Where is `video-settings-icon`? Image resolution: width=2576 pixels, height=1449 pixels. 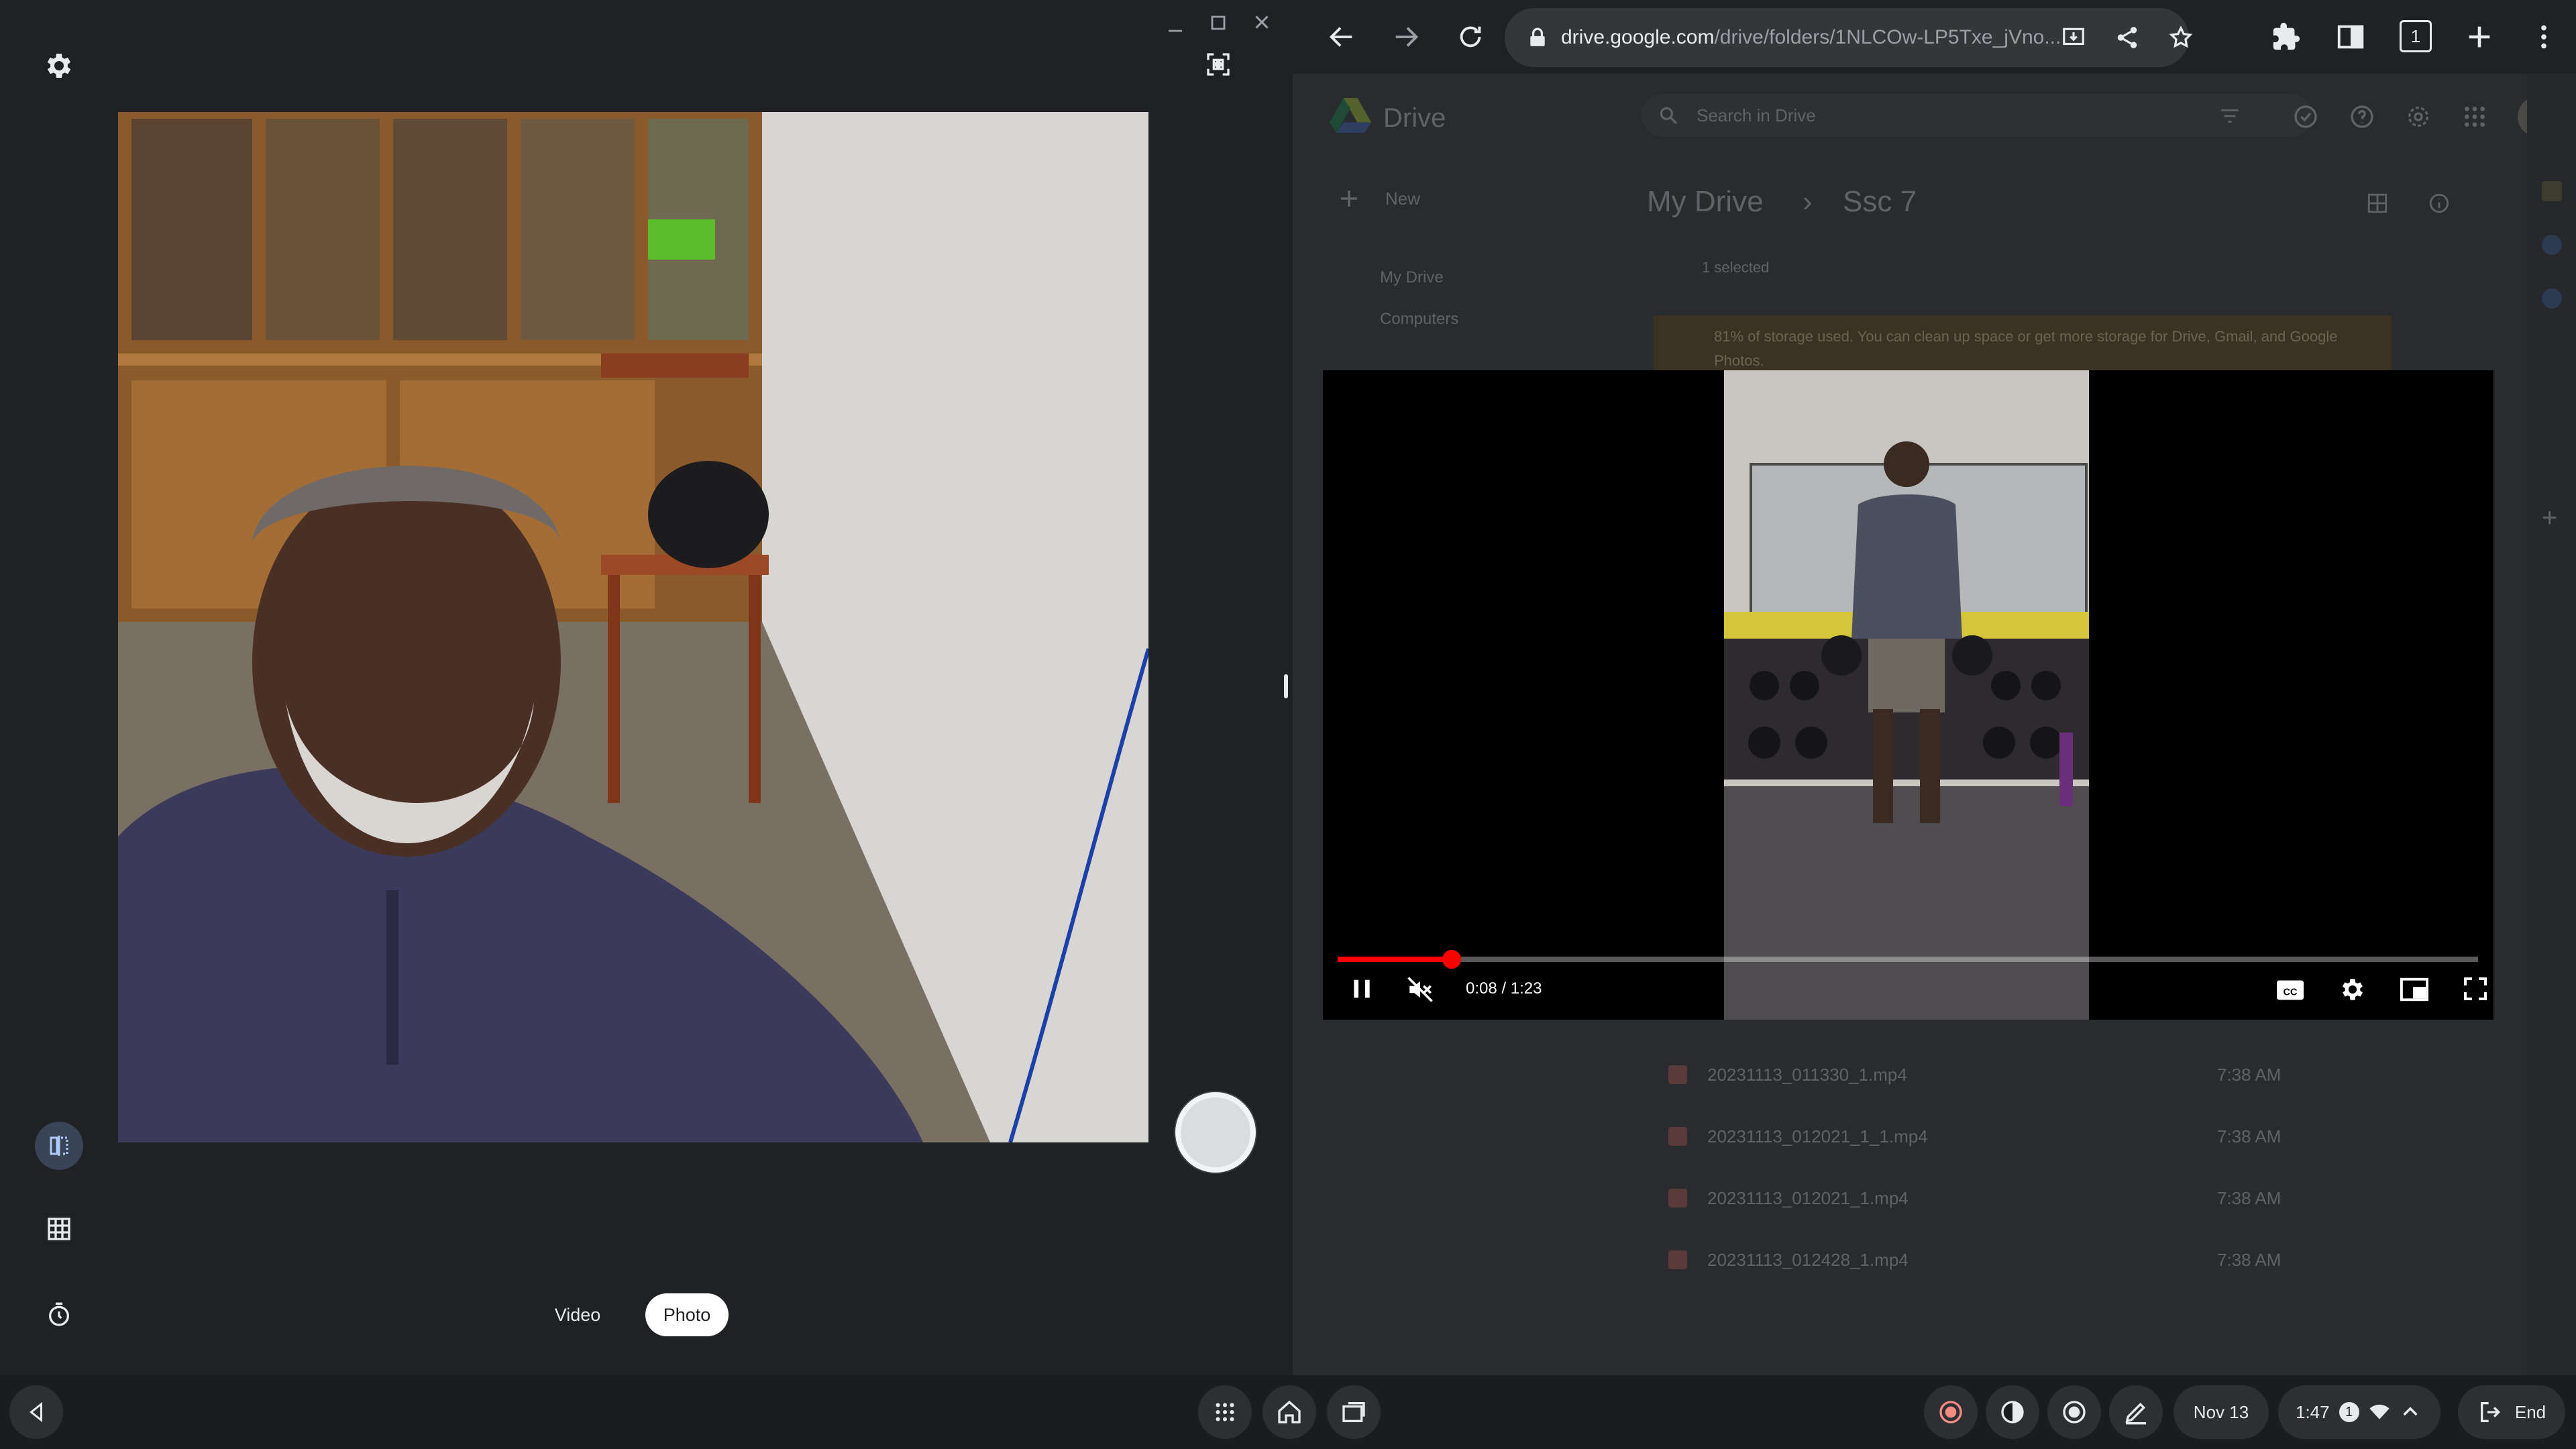 video-settings-icon is located at coordinates (2353, 989).